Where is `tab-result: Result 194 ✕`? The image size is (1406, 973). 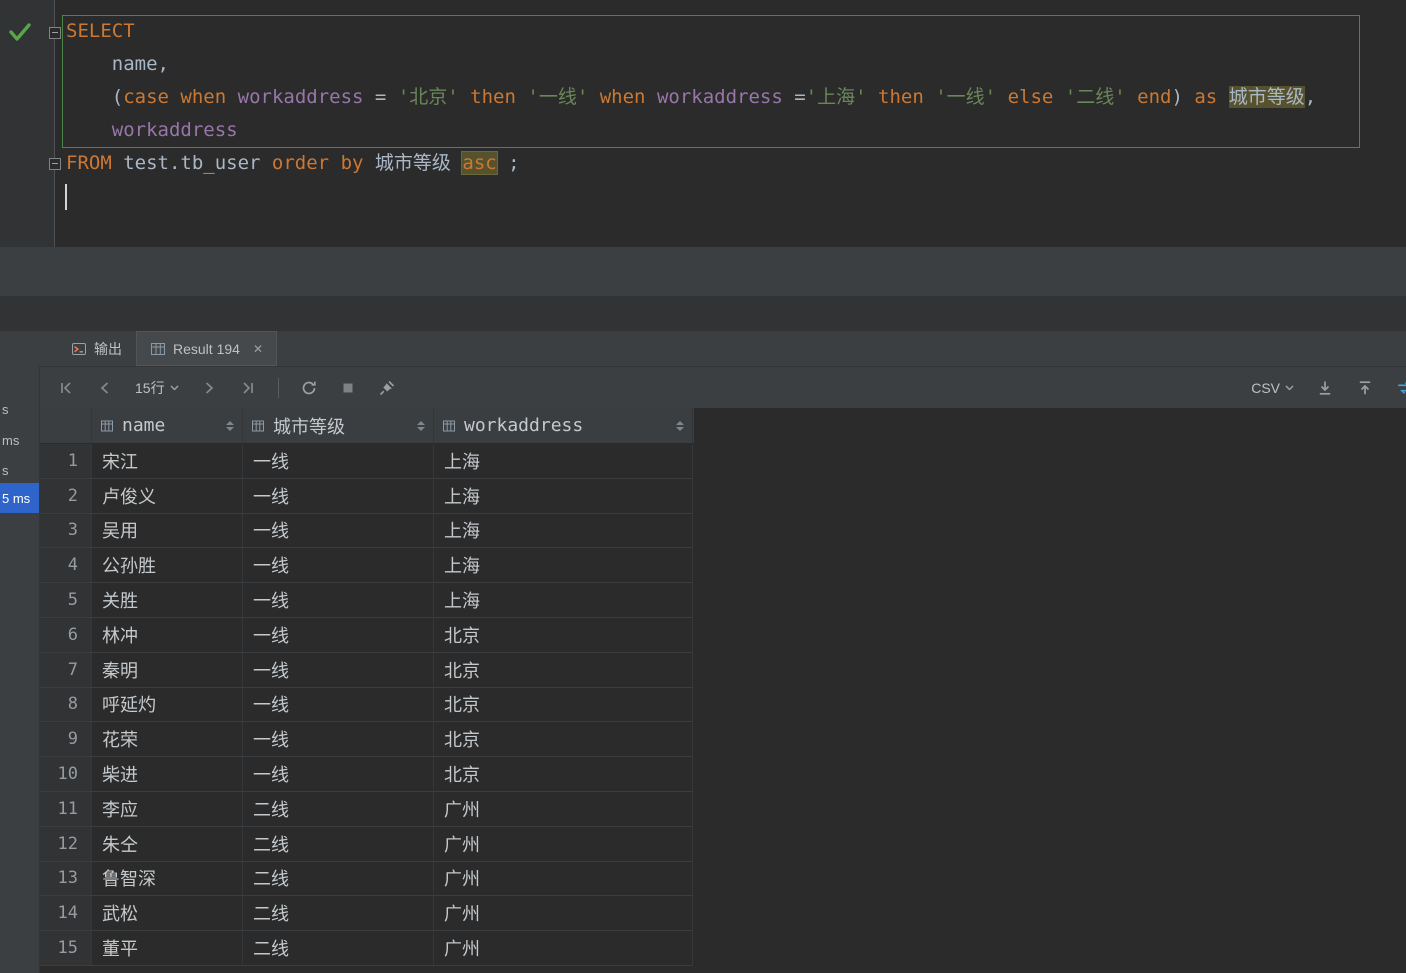
tab-result: Result 194 ✕ is located at coordinates (206, 348).